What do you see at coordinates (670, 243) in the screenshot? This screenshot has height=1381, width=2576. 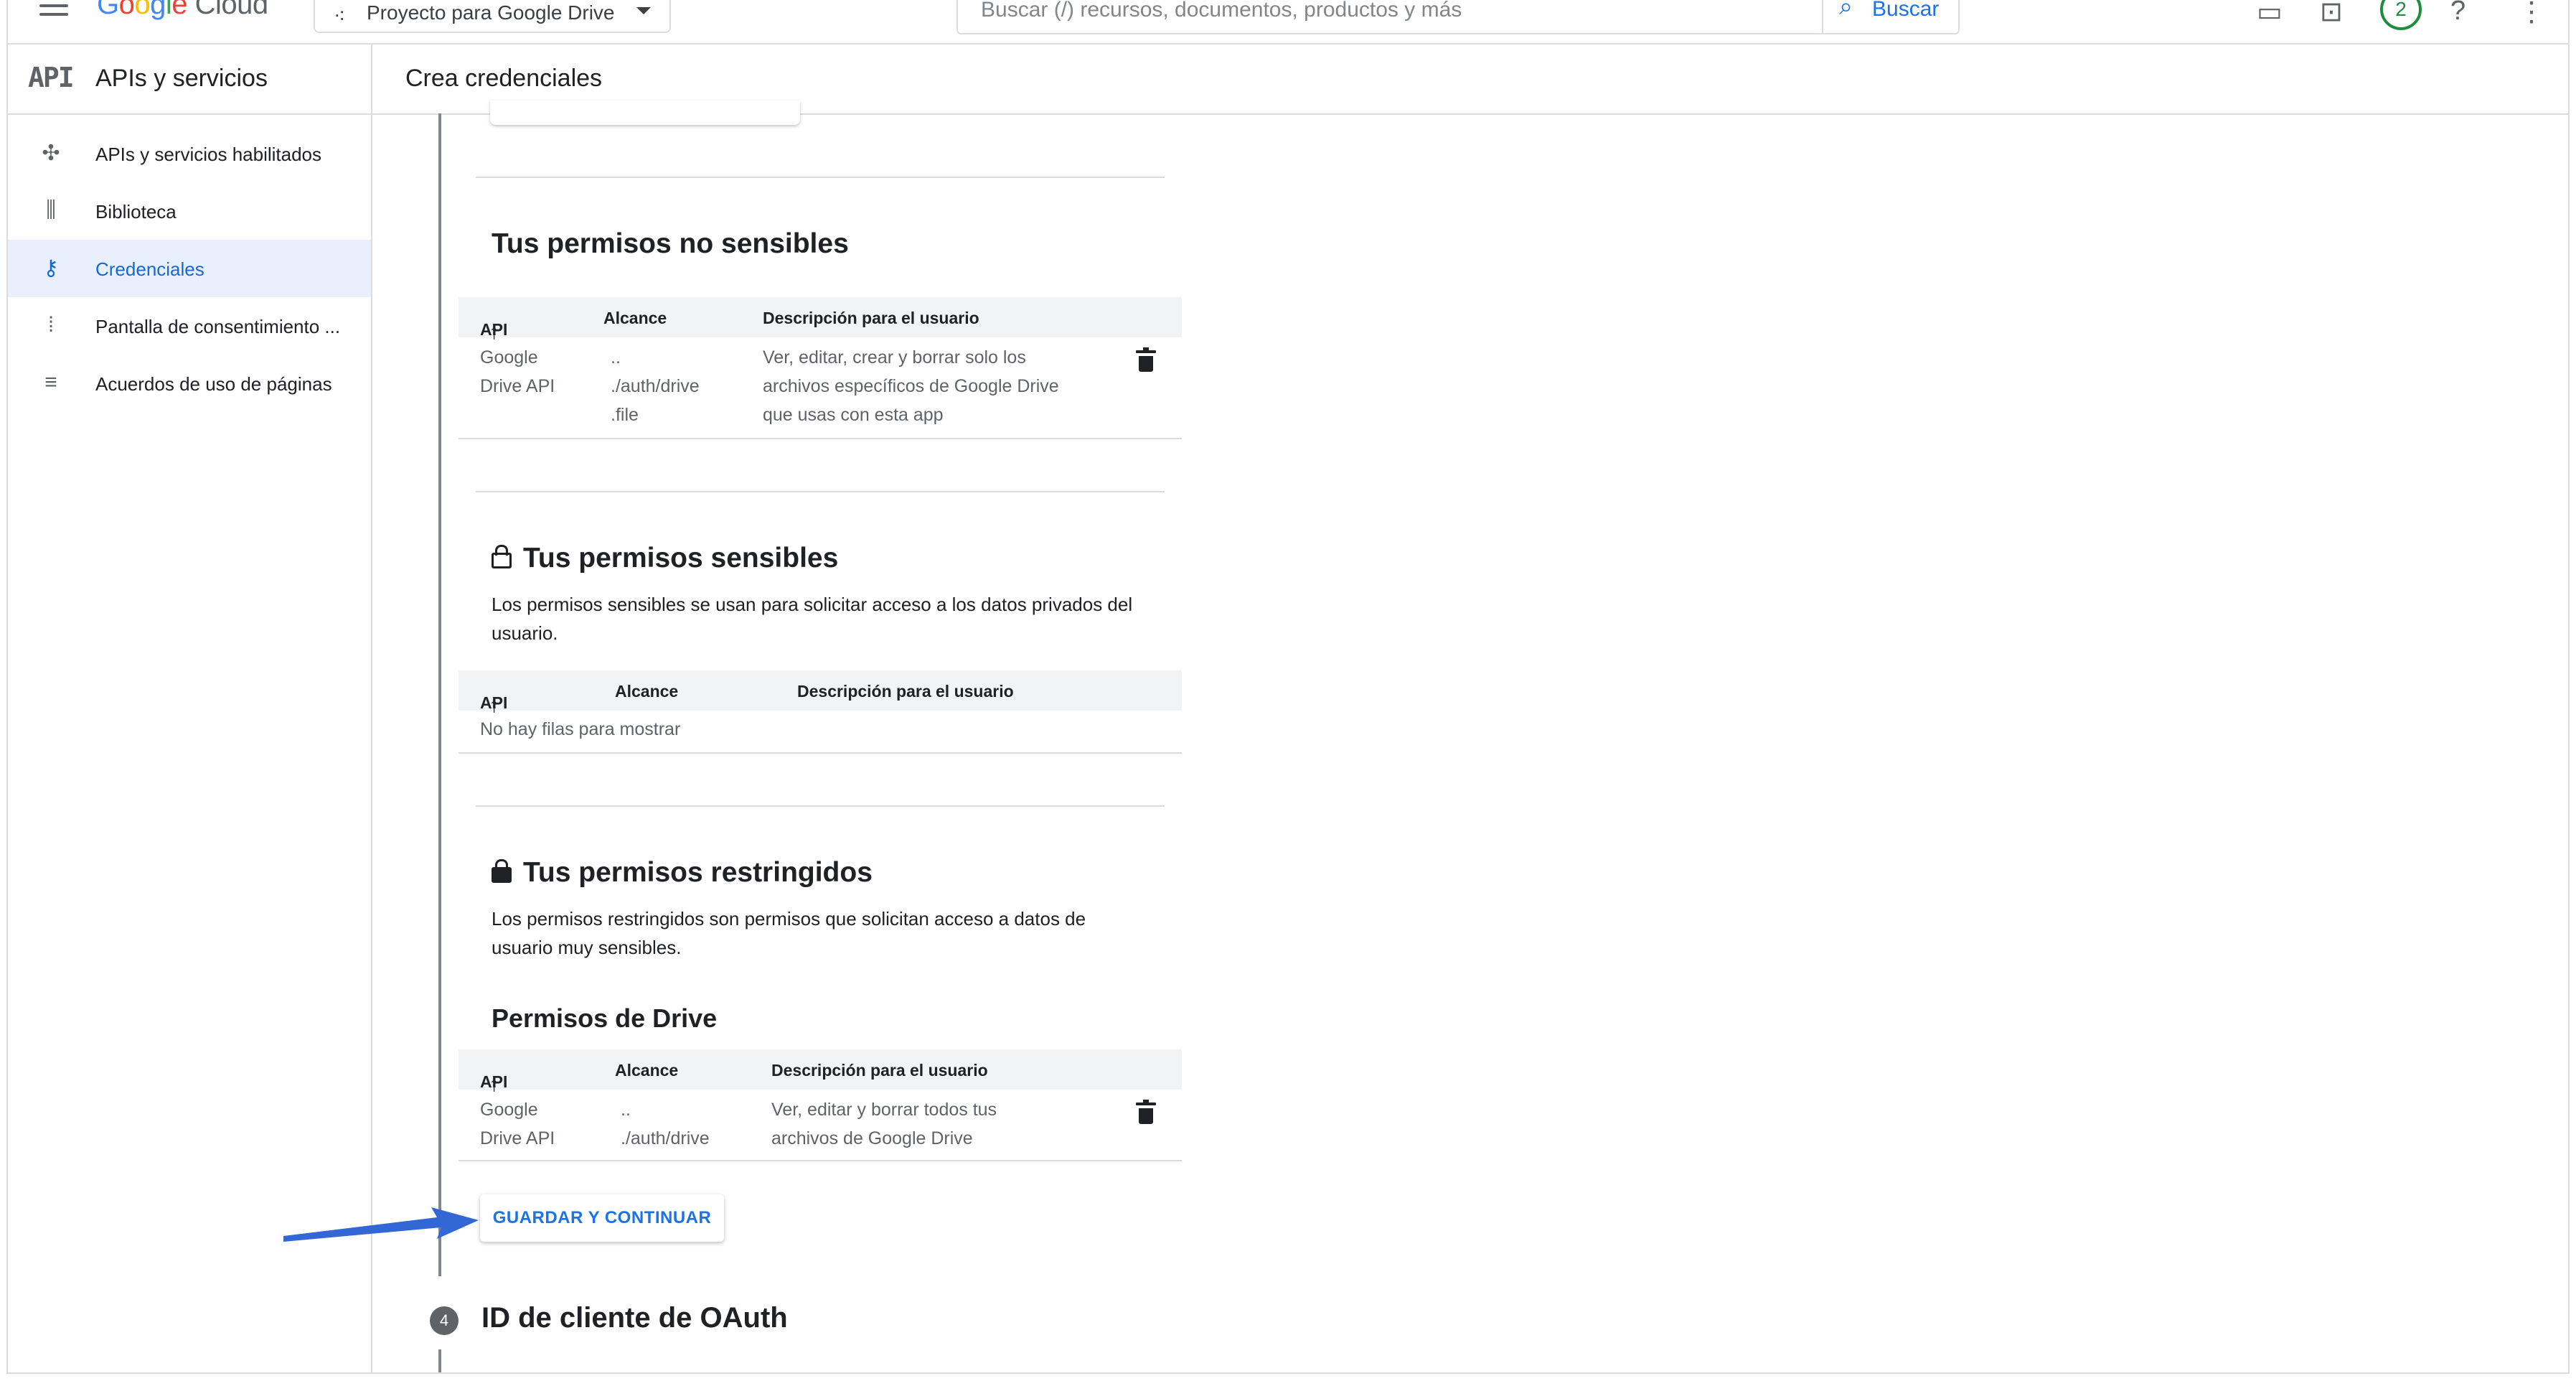 I see `non-sensitive-title: Tus permisos no sensibles` at bounding box center [670, 243].